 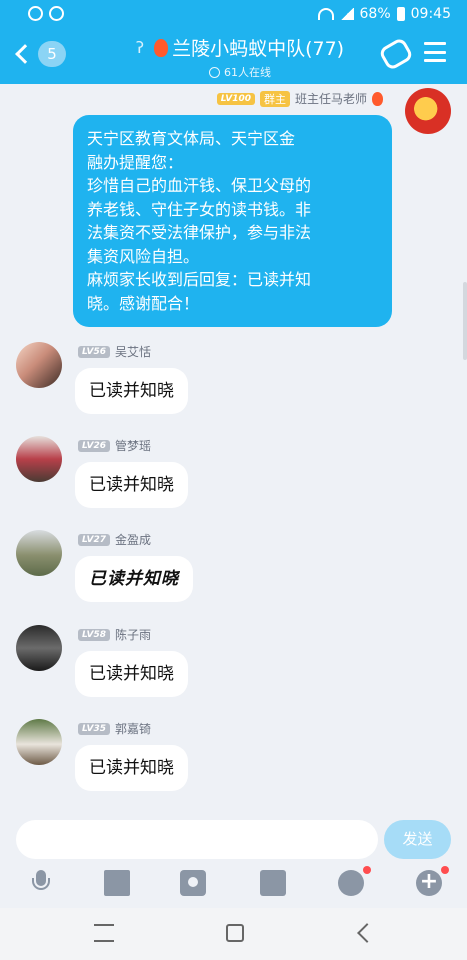 I want to click on sender-line: LV56 吴艾恬, so click(x=114, y=351).